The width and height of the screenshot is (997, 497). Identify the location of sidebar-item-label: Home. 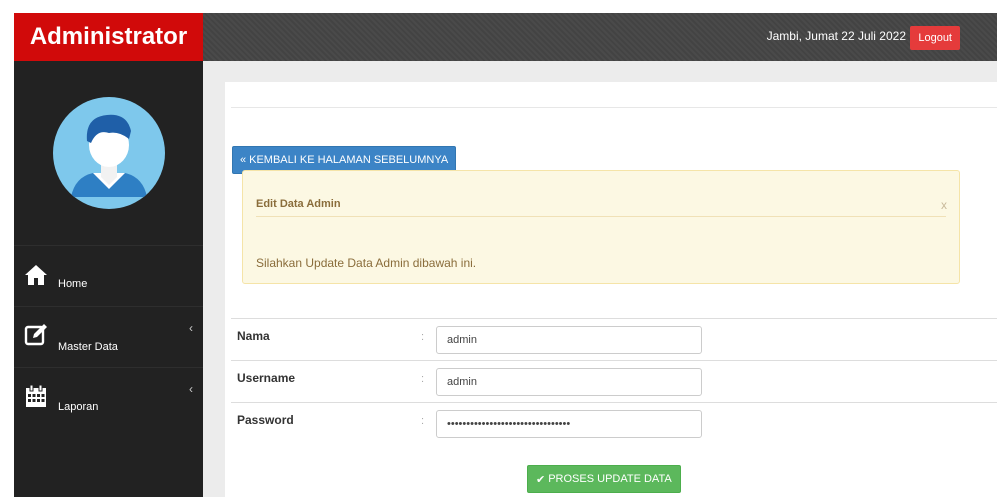
(73, 284).